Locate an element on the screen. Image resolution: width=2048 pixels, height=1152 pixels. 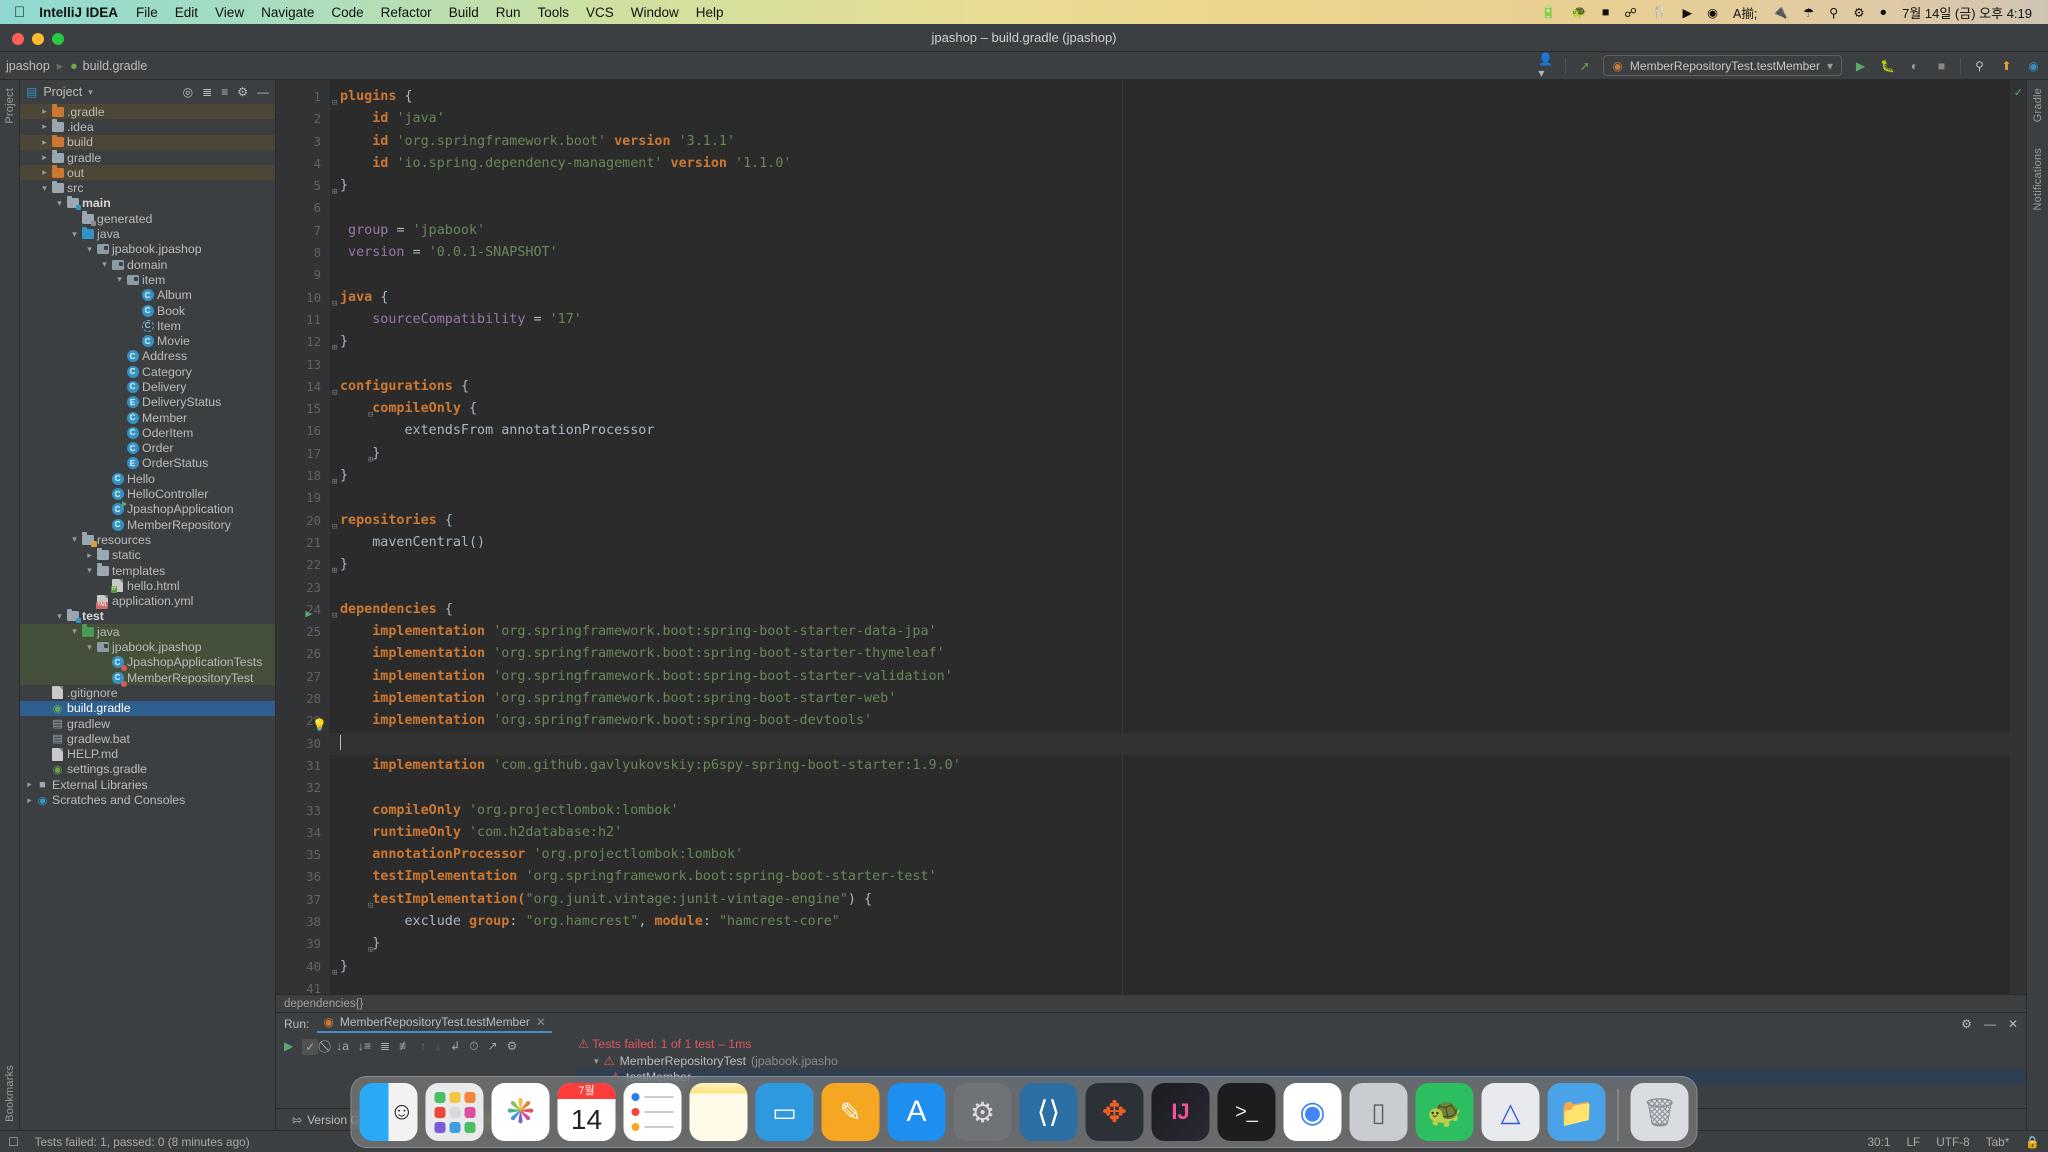
close-tab-icon: ✕ is located at coordinates (541, 1022).